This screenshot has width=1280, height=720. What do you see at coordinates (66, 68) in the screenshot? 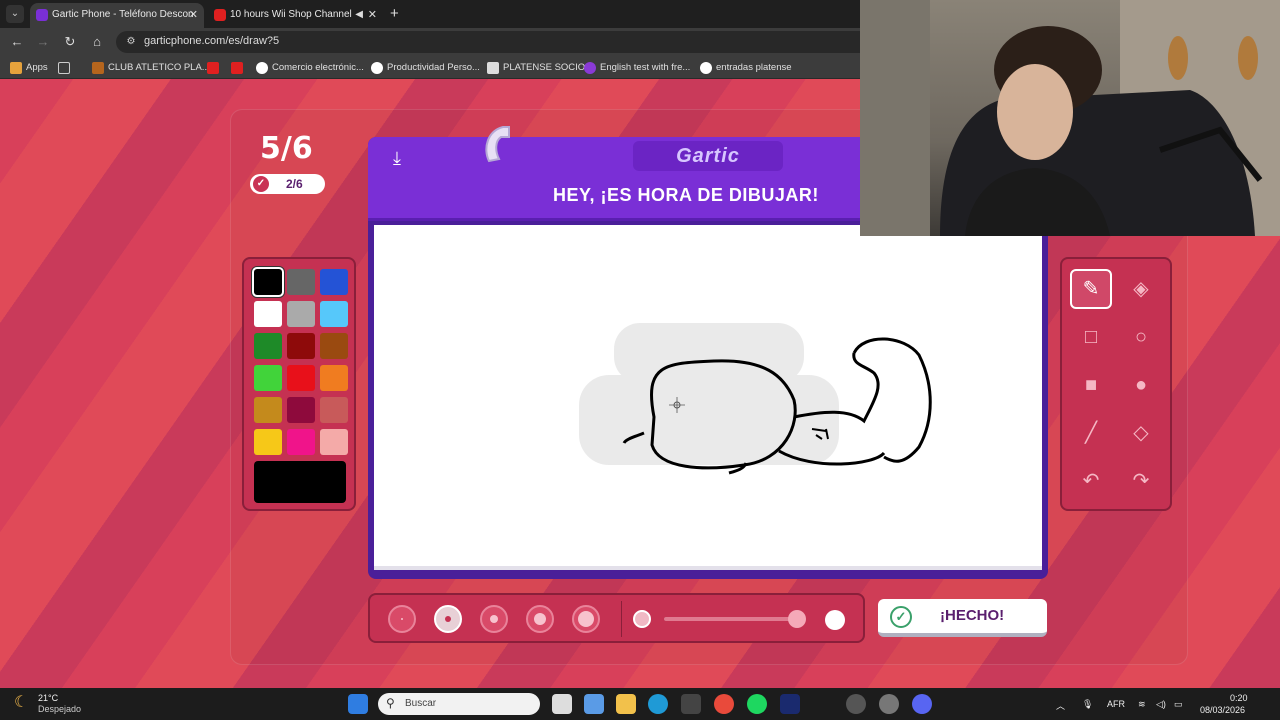
I see `bookmark-grid` at bounding box center [66, 68].